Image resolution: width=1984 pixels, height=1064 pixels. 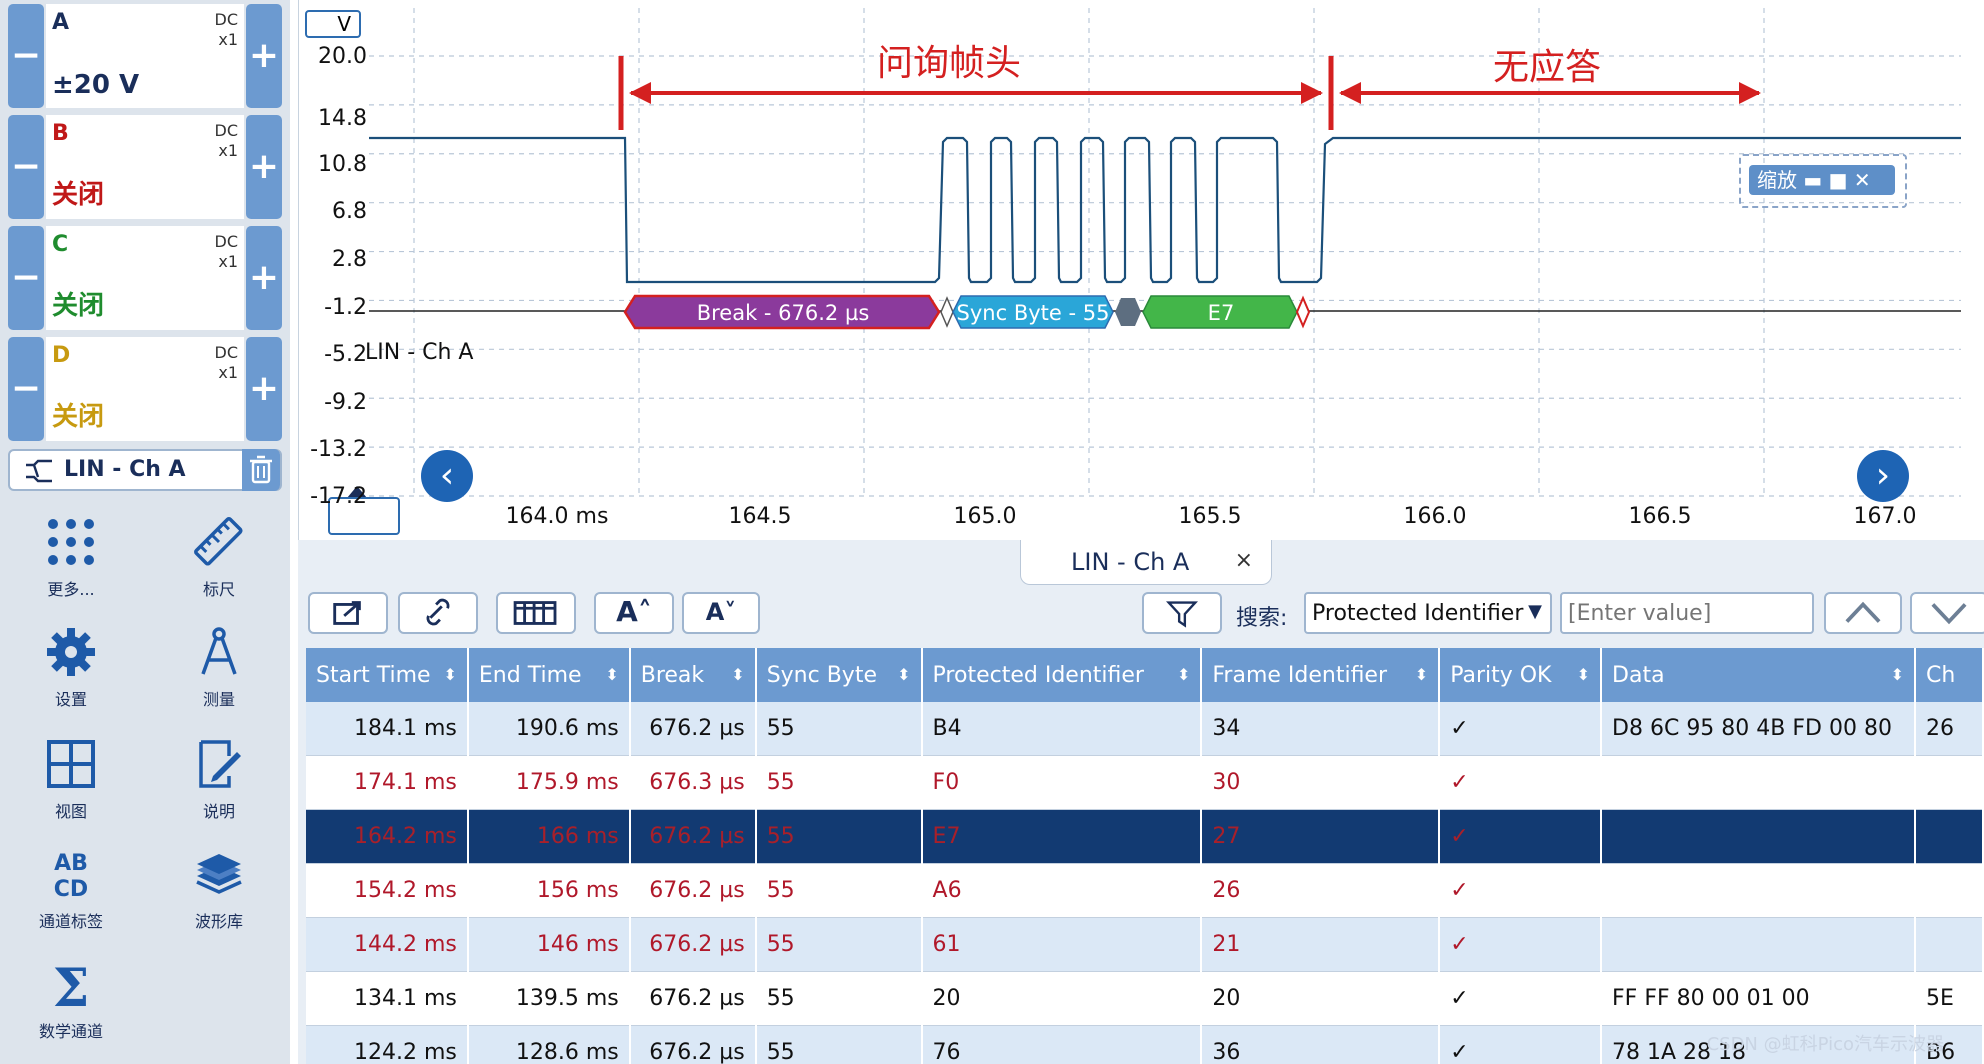 What do you see at coordinates (536, 613) in the screenshot?
I see `columns-button` at bounding box center [536, 613].